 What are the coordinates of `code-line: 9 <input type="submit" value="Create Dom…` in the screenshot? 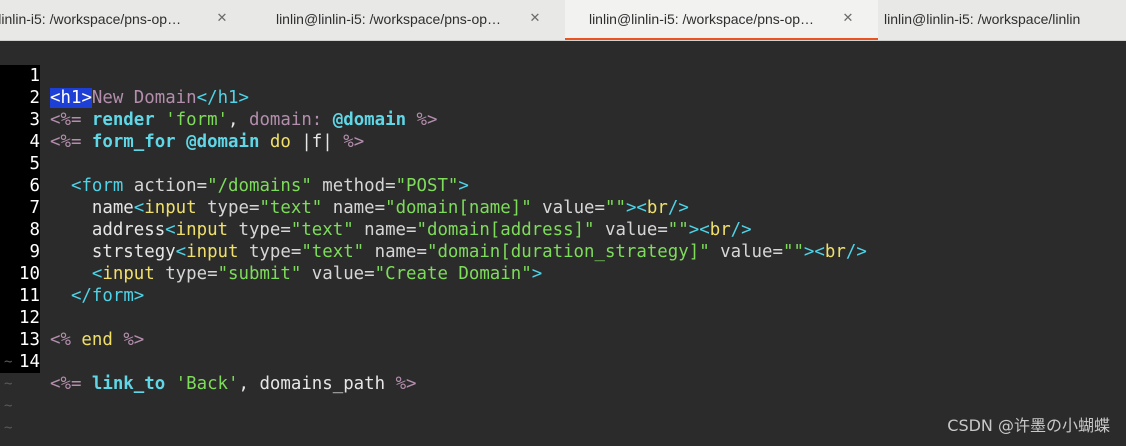 It's located at (271, 251).